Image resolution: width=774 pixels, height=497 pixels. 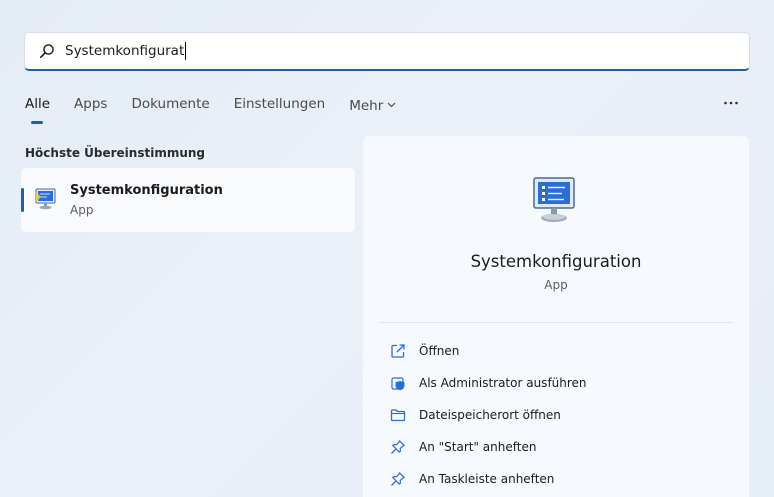 What do you see at coordinates (47, 51) in the screenshot?
I see `search-icon` at bounding box center [47, 51].